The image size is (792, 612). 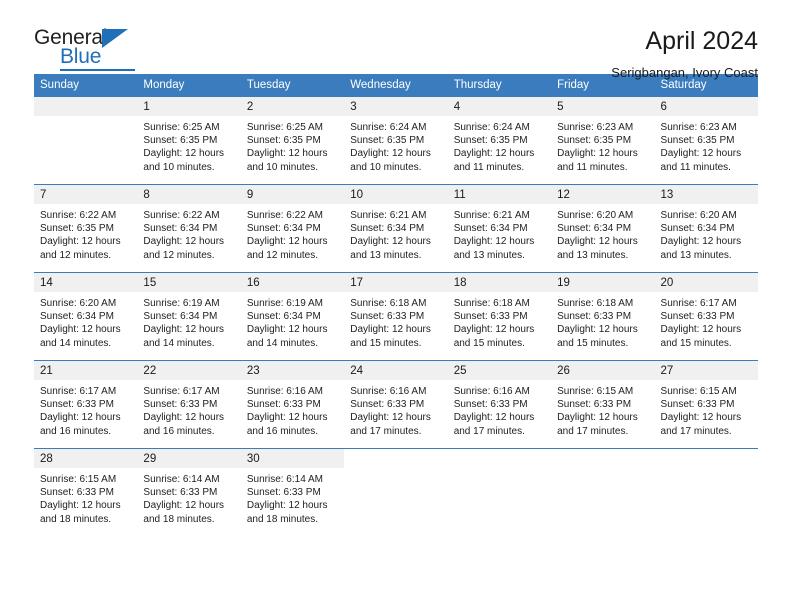 What do you see at coordinates (76, 431) in the screenshot?
I see `day-info-line: and 16 minutes.` at bounding box center [76, 431].